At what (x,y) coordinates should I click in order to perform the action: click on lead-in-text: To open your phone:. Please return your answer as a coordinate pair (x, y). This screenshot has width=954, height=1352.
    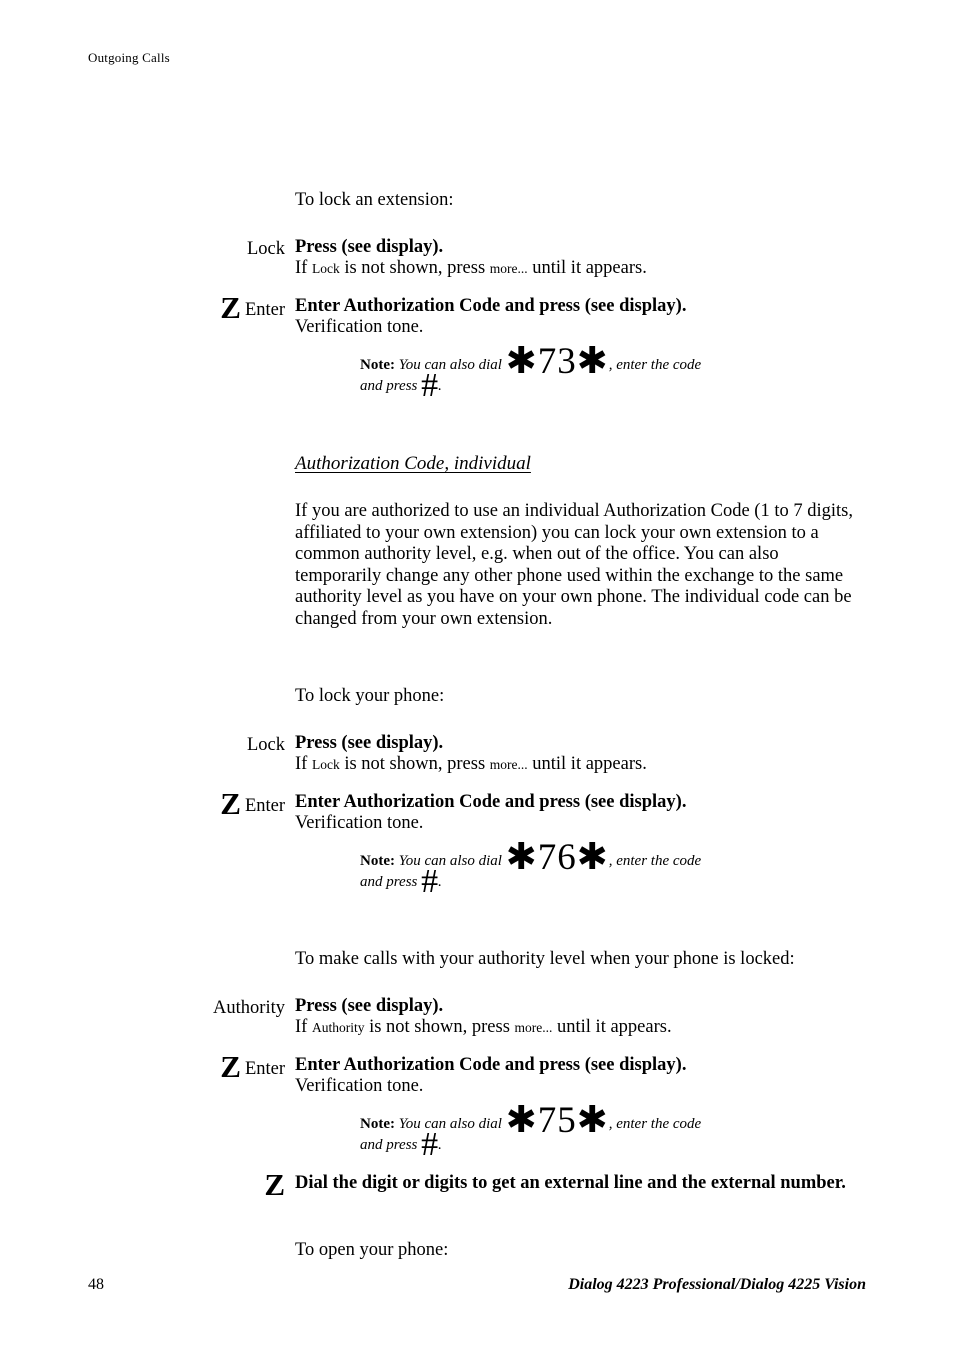
    Looking at the image, I should click on (372, 1250).